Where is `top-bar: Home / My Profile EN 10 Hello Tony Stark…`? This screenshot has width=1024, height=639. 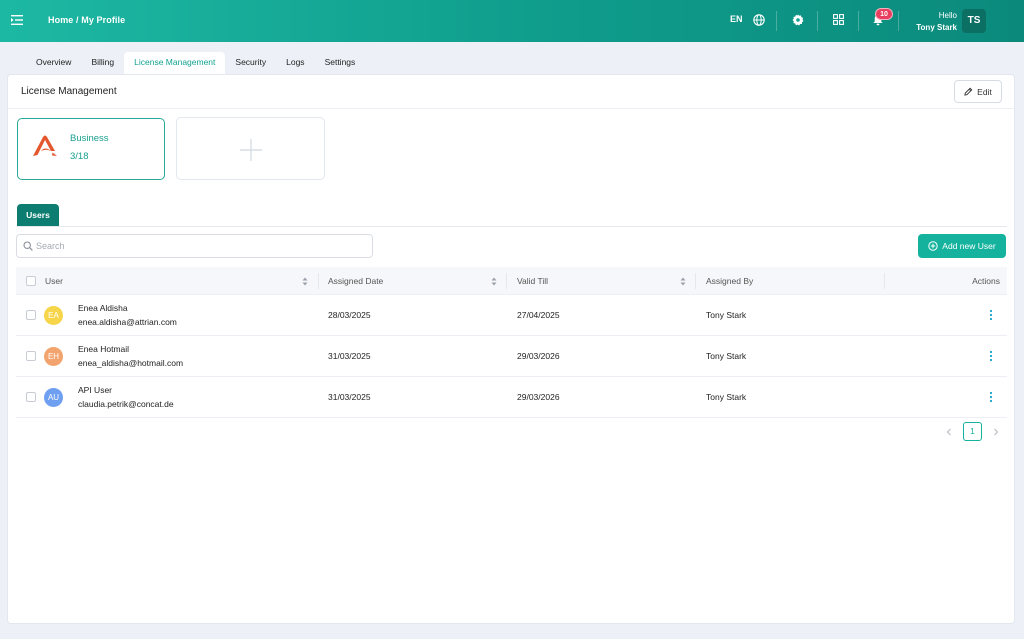
top-bar: Home / My Profile EN 10 Hello Tony Stark… is located at coordinates (512, 21).